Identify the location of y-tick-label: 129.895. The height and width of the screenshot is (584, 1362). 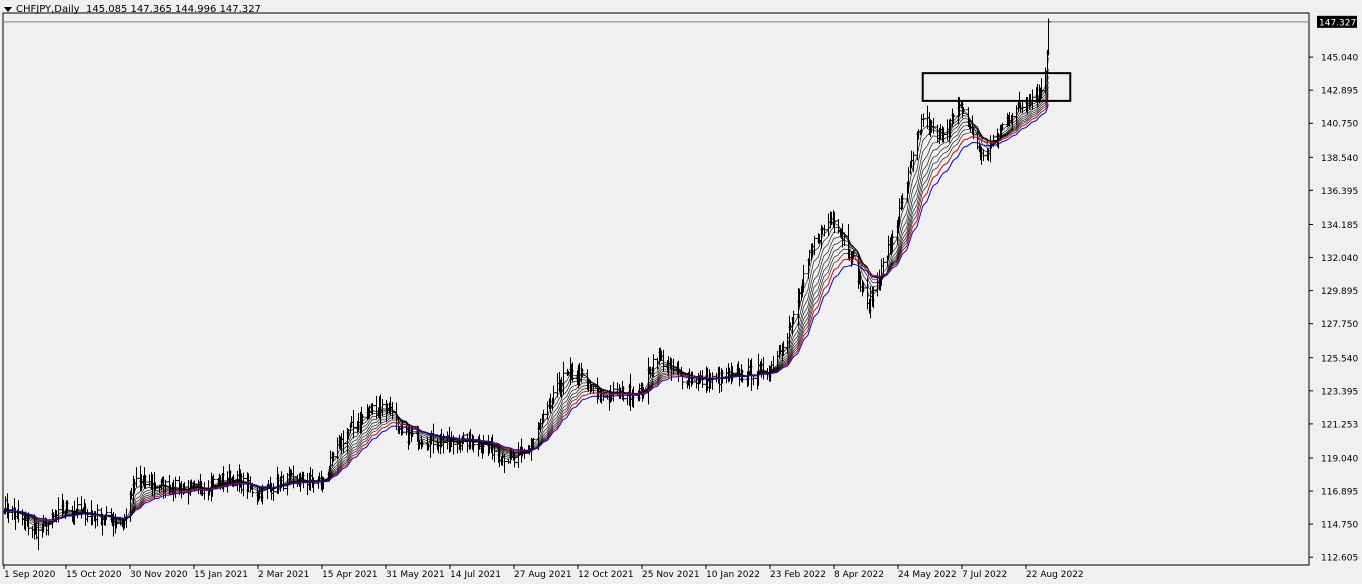
(1339, 292).